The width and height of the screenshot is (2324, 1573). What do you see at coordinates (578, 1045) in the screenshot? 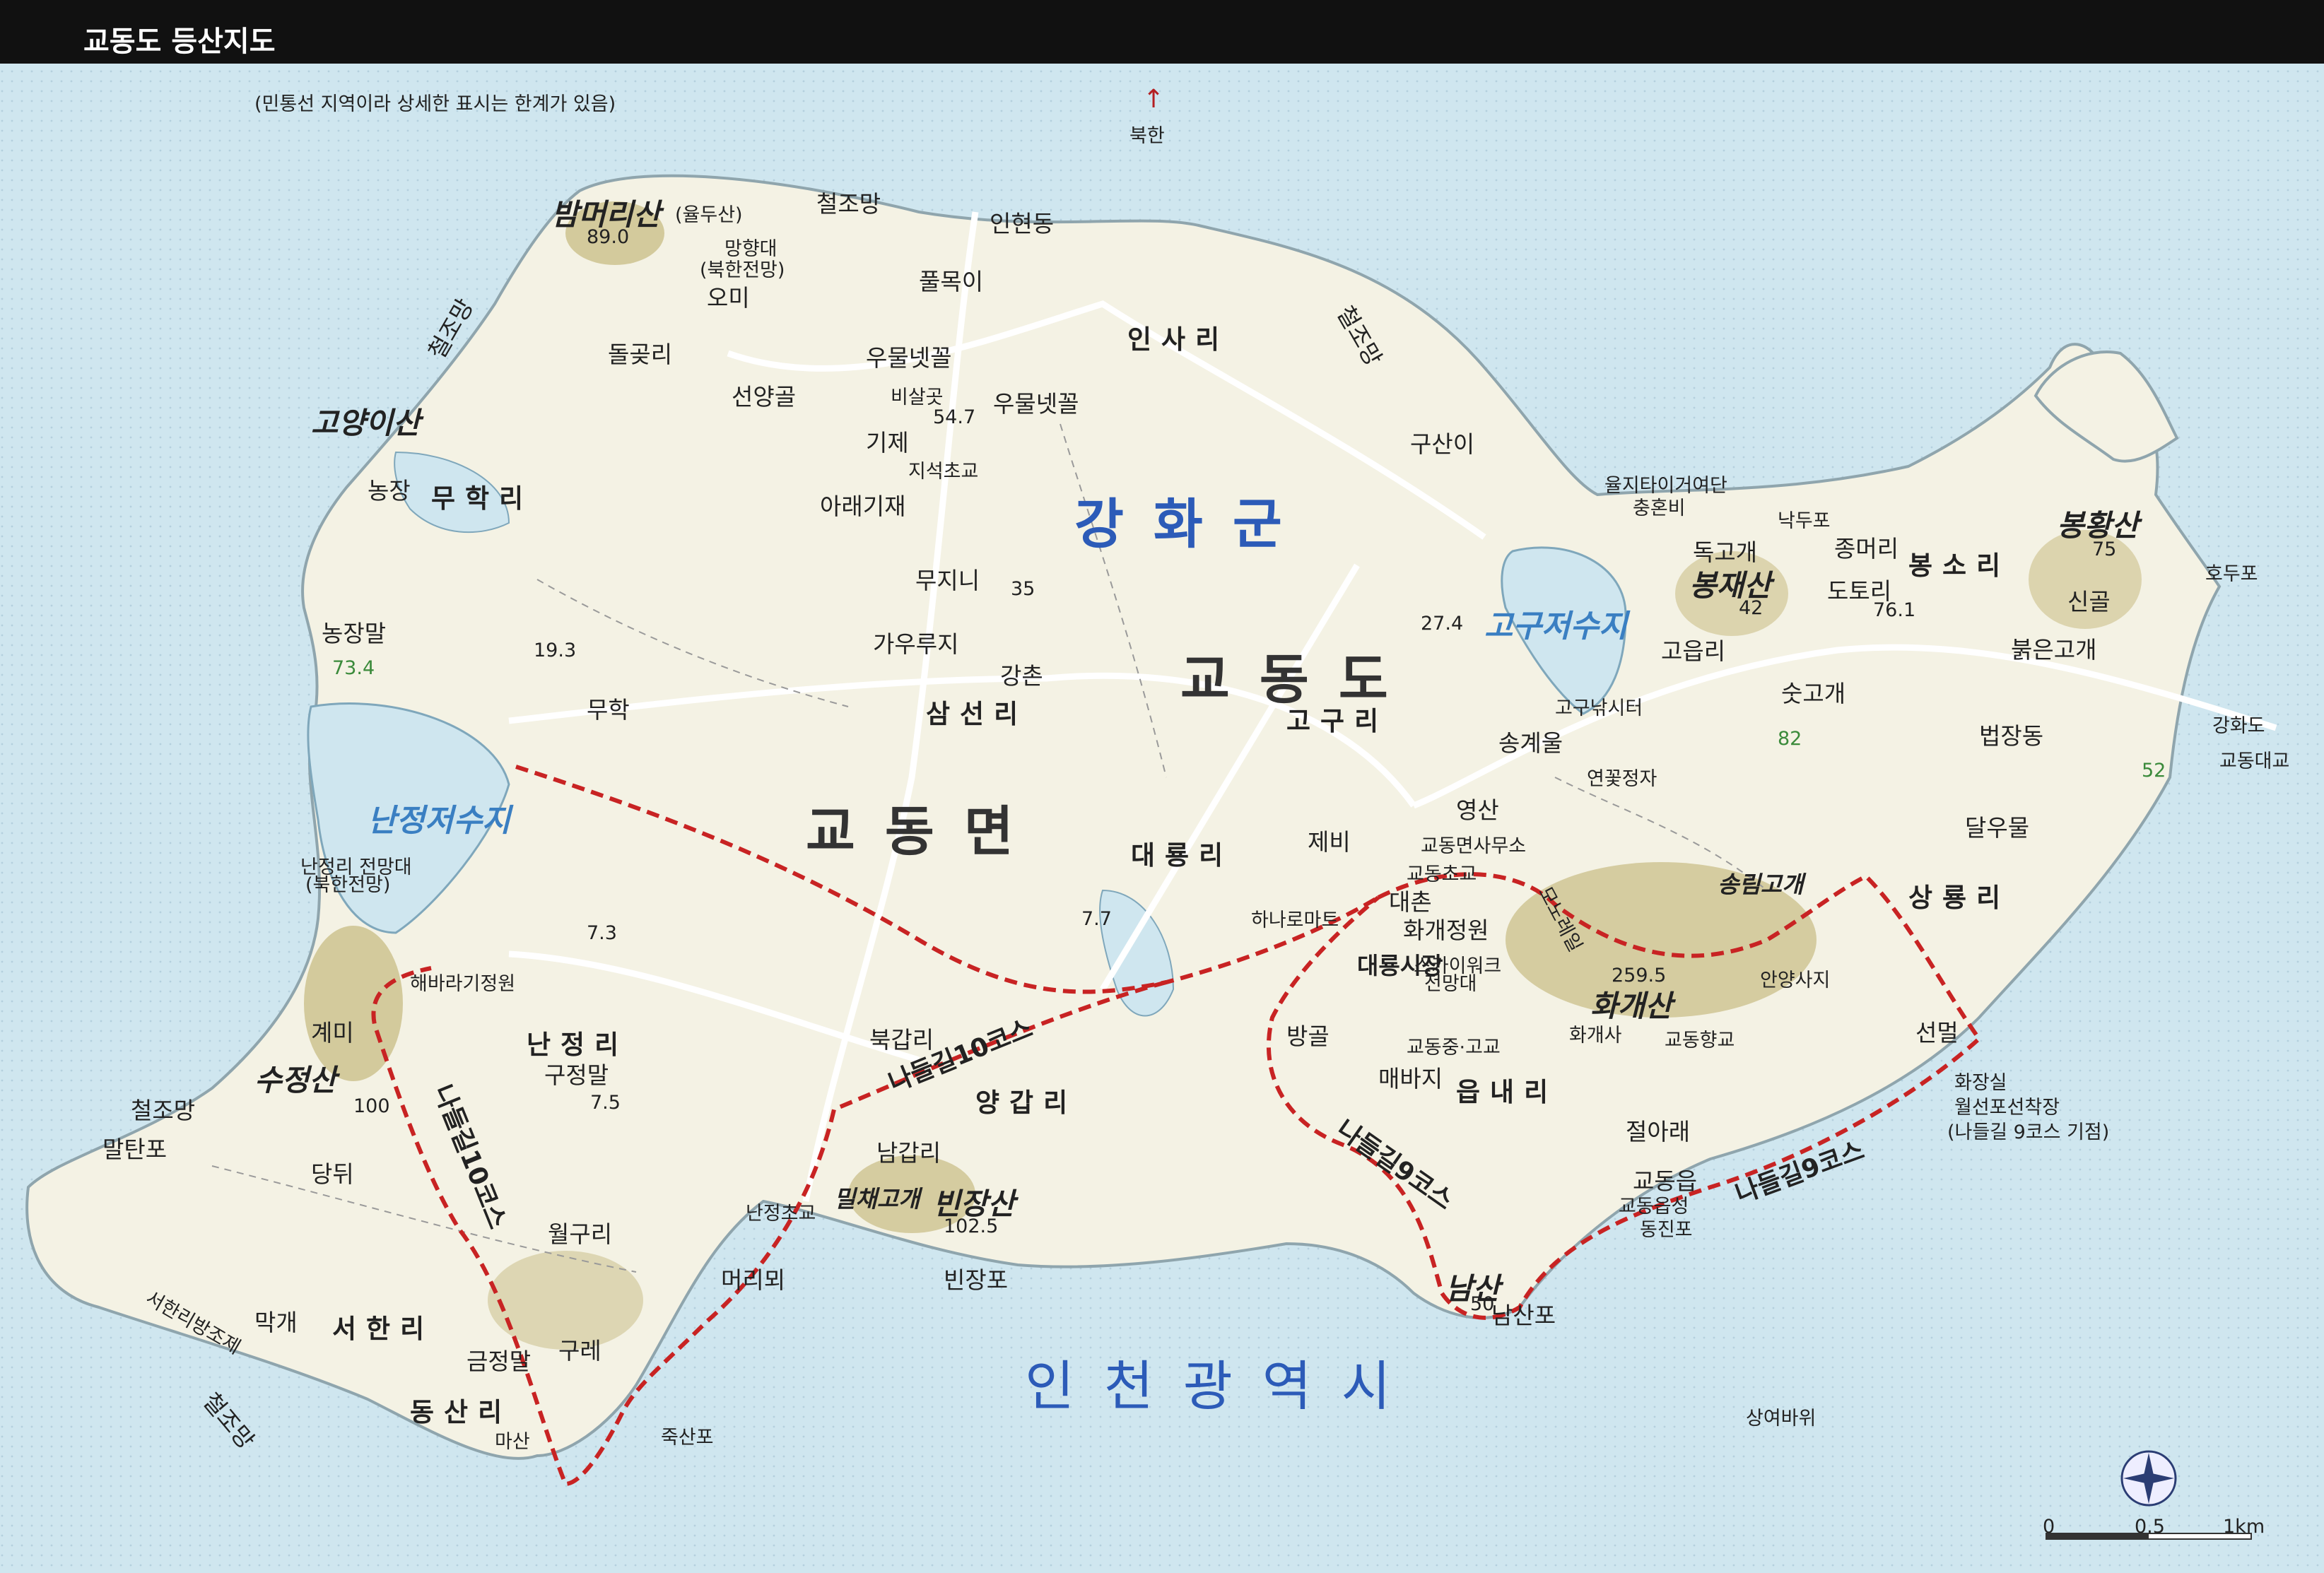
I see `village-nanjeong: 난정리` at bounding box center [578, 1045].